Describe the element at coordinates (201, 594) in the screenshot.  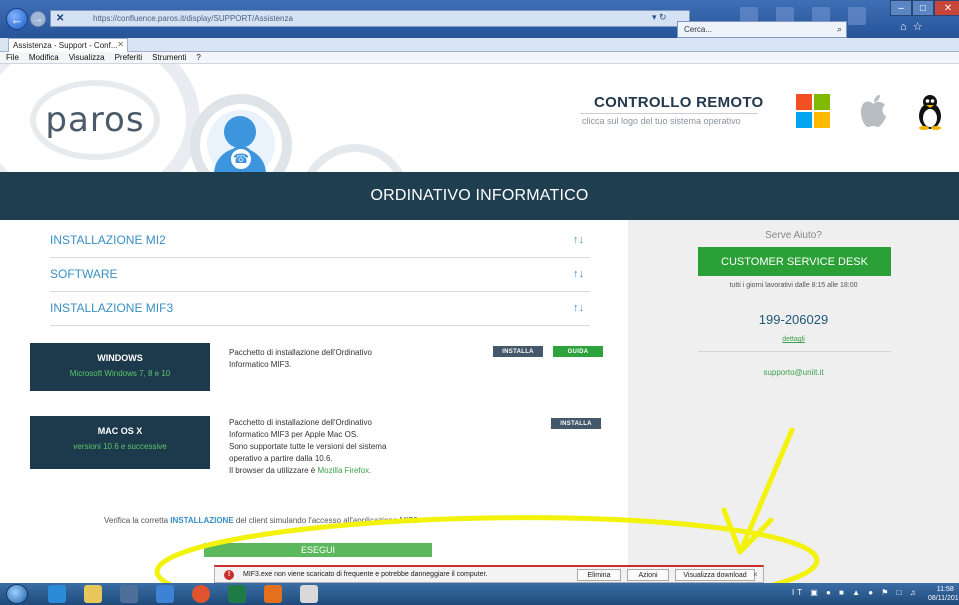
I see `chrome-taskbar-icon` at that location.